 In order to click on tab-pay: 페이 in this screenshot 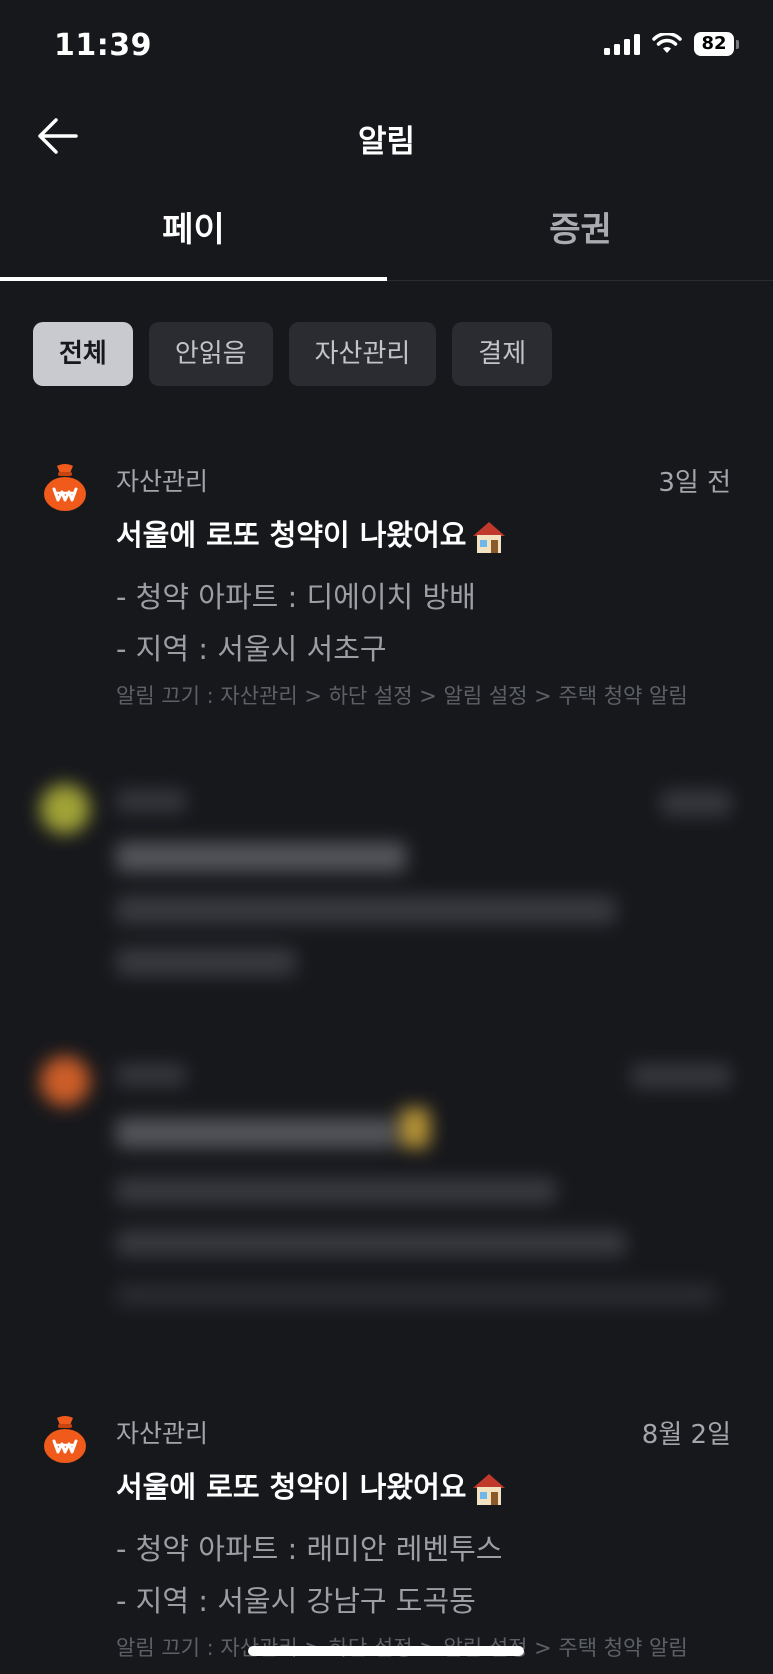, I will do `click(193, 236)`.